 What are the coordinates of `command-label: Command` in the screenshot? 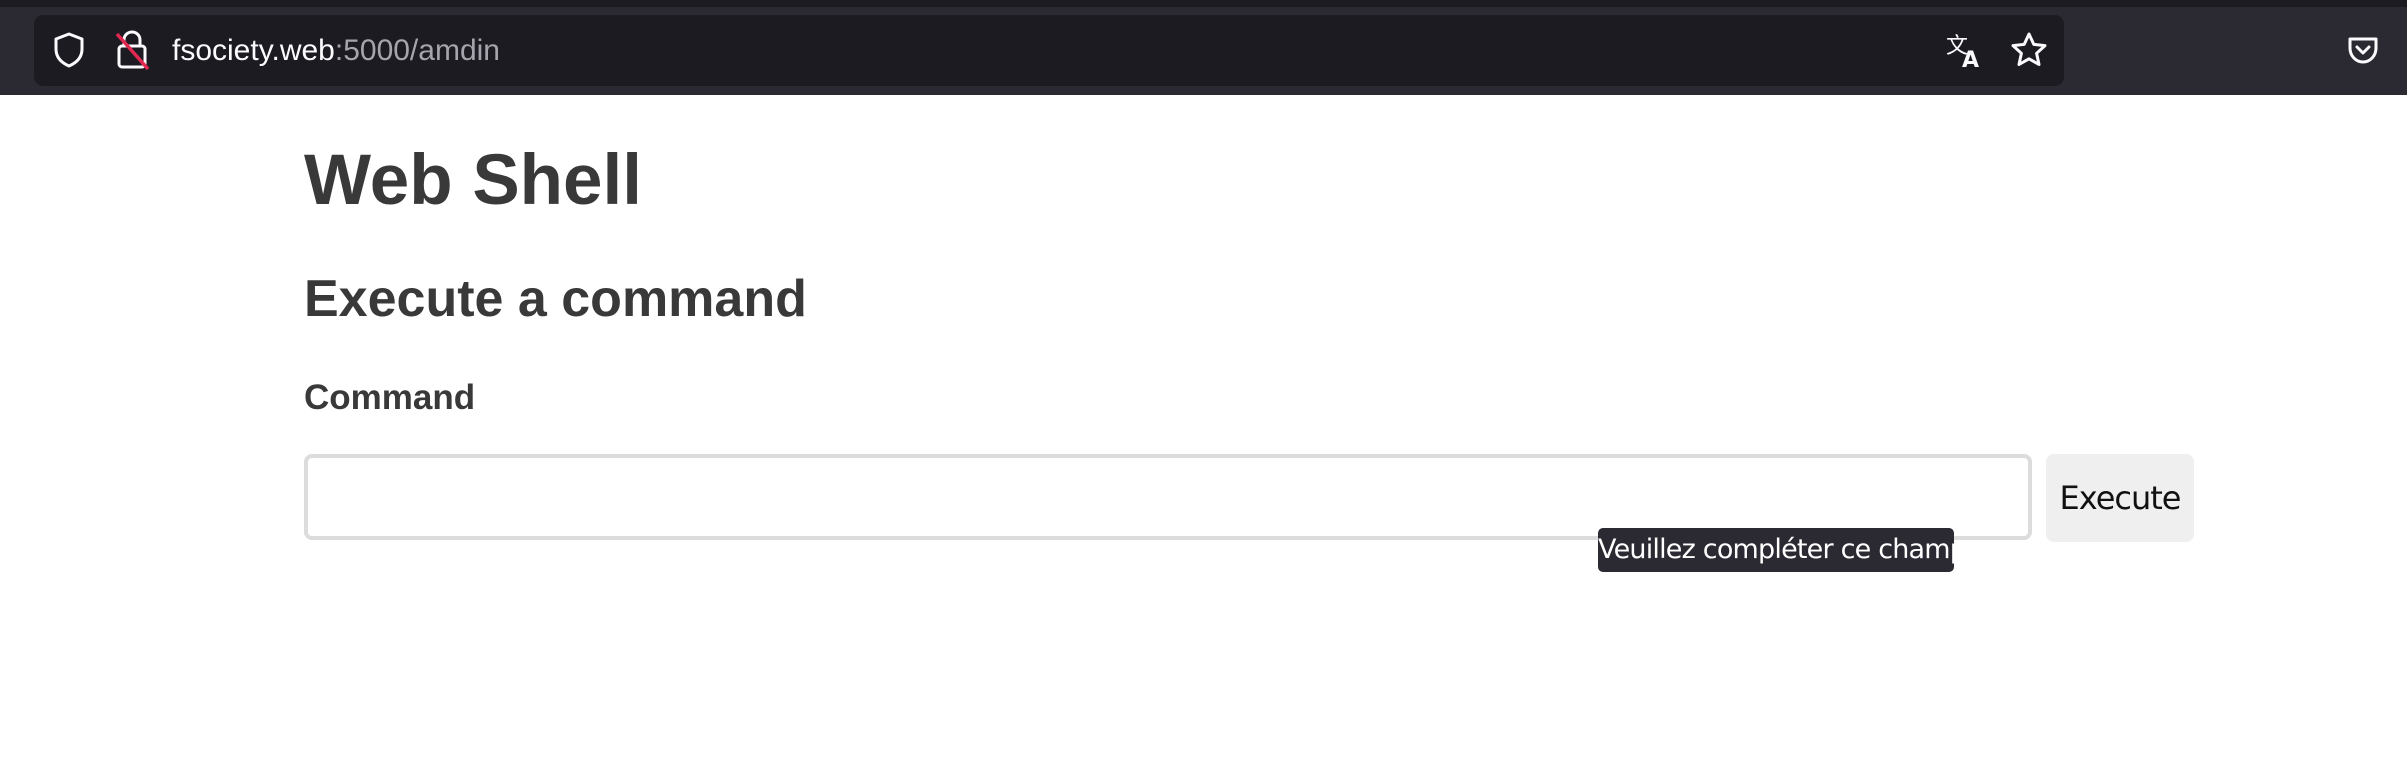 It's located at (390, 397).